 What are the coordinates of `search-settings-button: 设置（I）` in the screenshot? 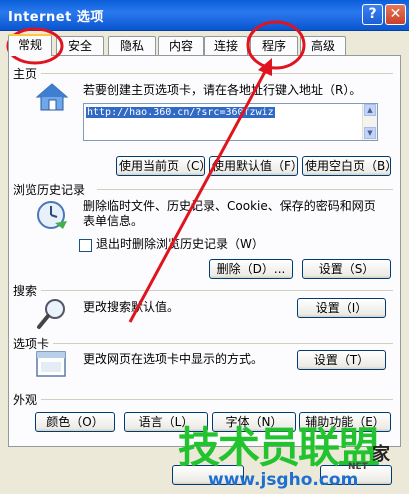 It's located at (341, 308).